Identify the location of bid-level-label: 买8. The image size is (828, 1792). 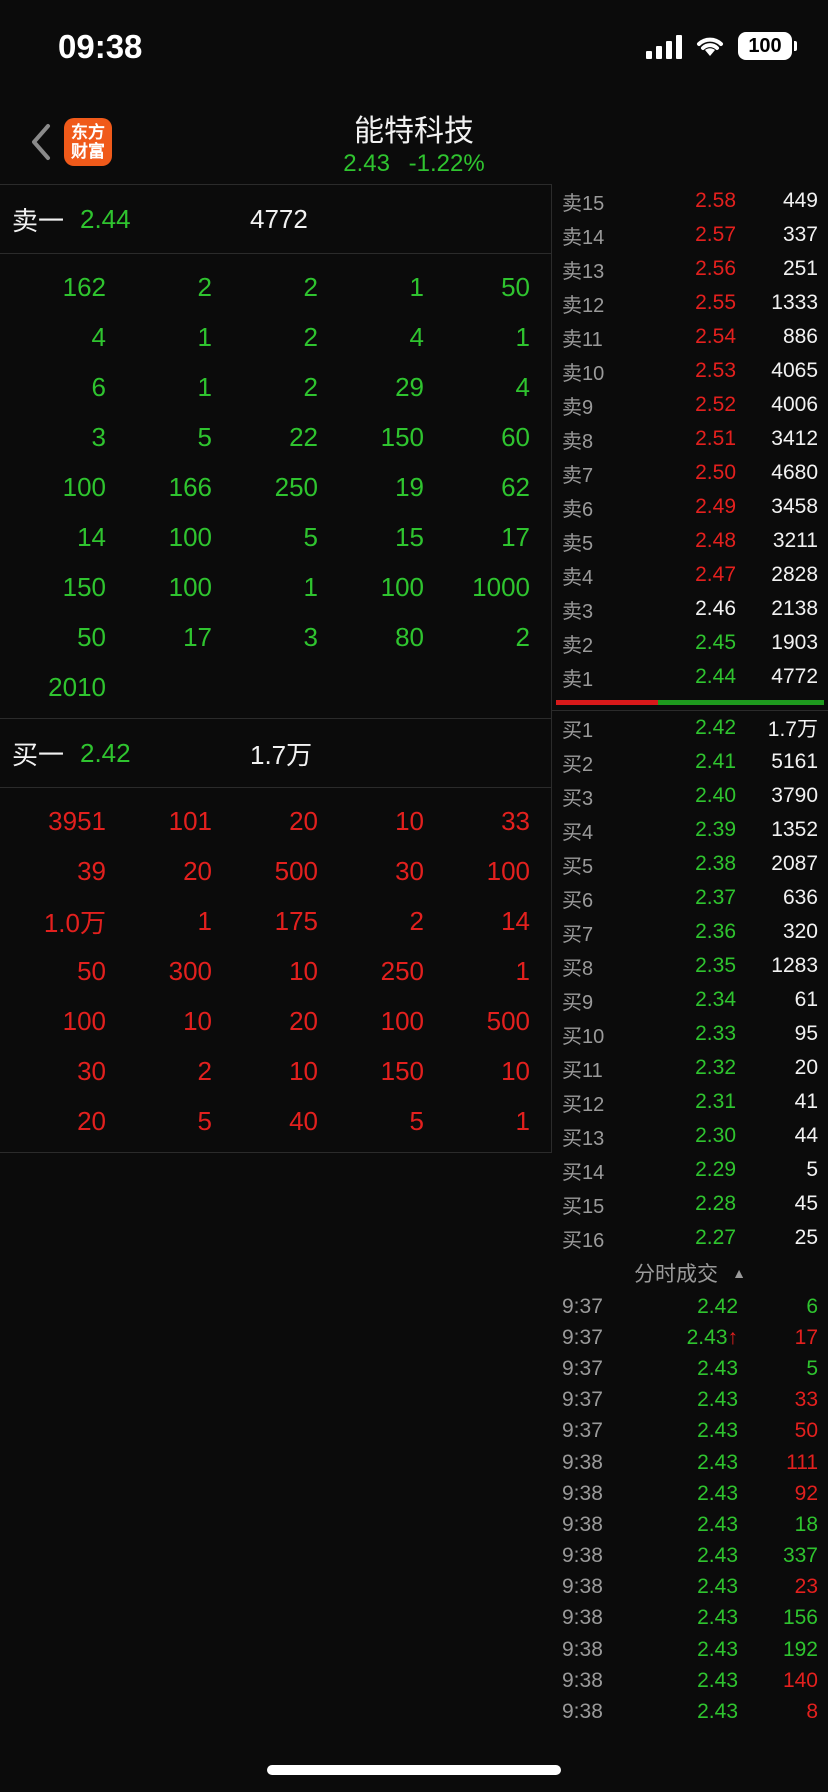
(578, 968).